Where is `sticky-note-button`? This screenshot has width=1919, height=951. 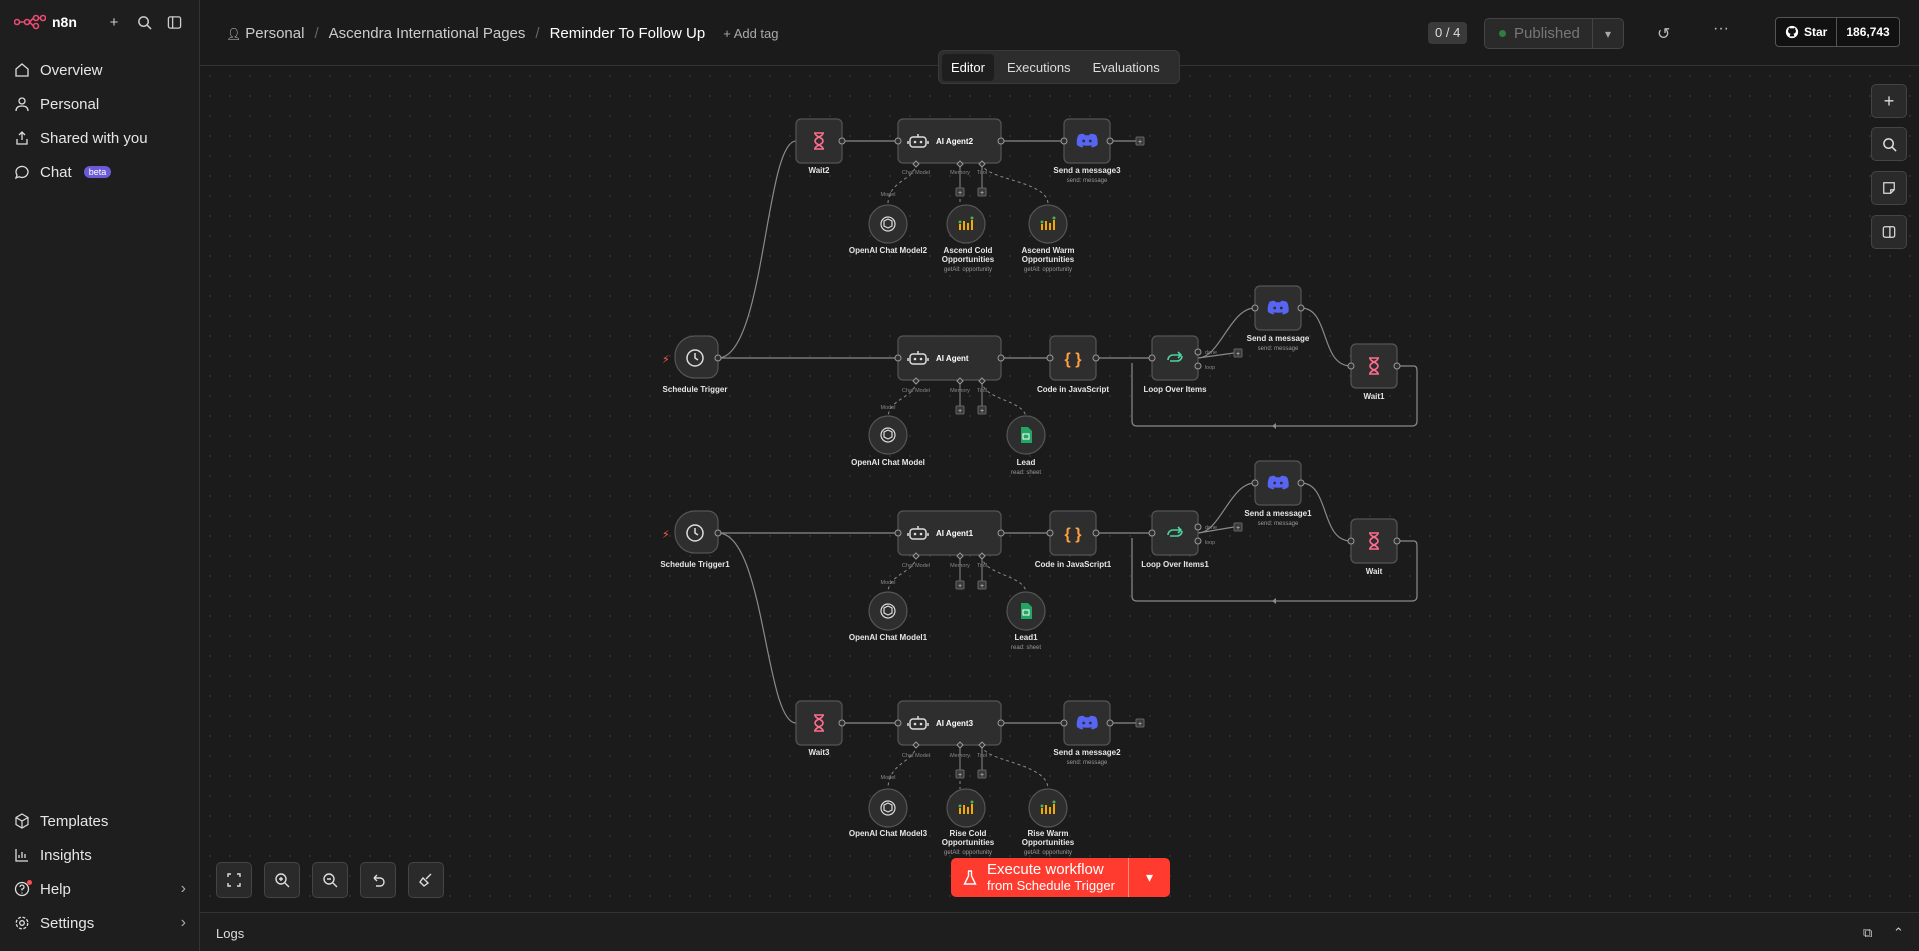 sticky-note-button is located at coordinates (1889, 188).